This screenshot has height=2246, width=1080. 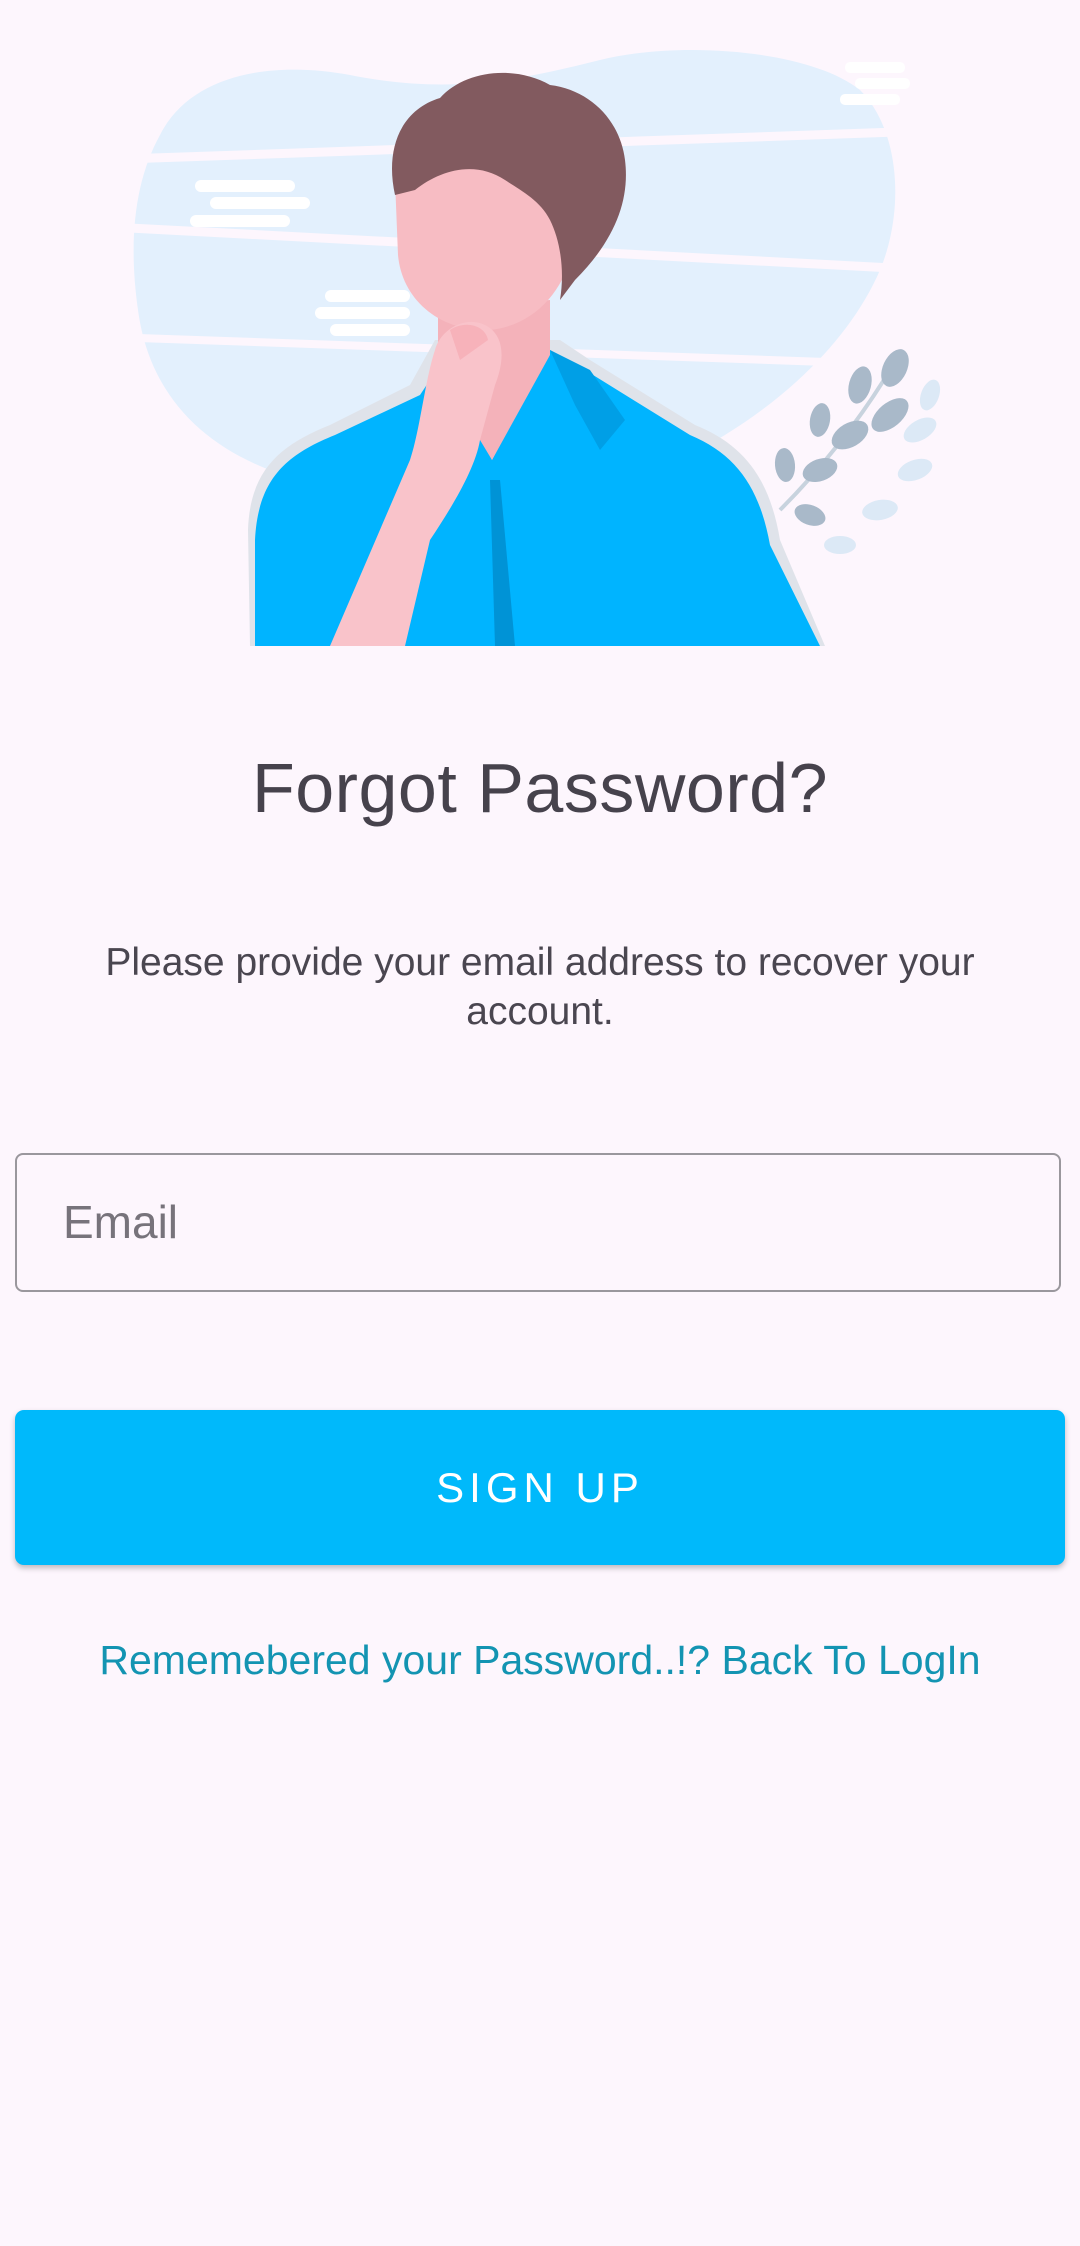 I want to click on email-field, so click(x=538, y=1222).